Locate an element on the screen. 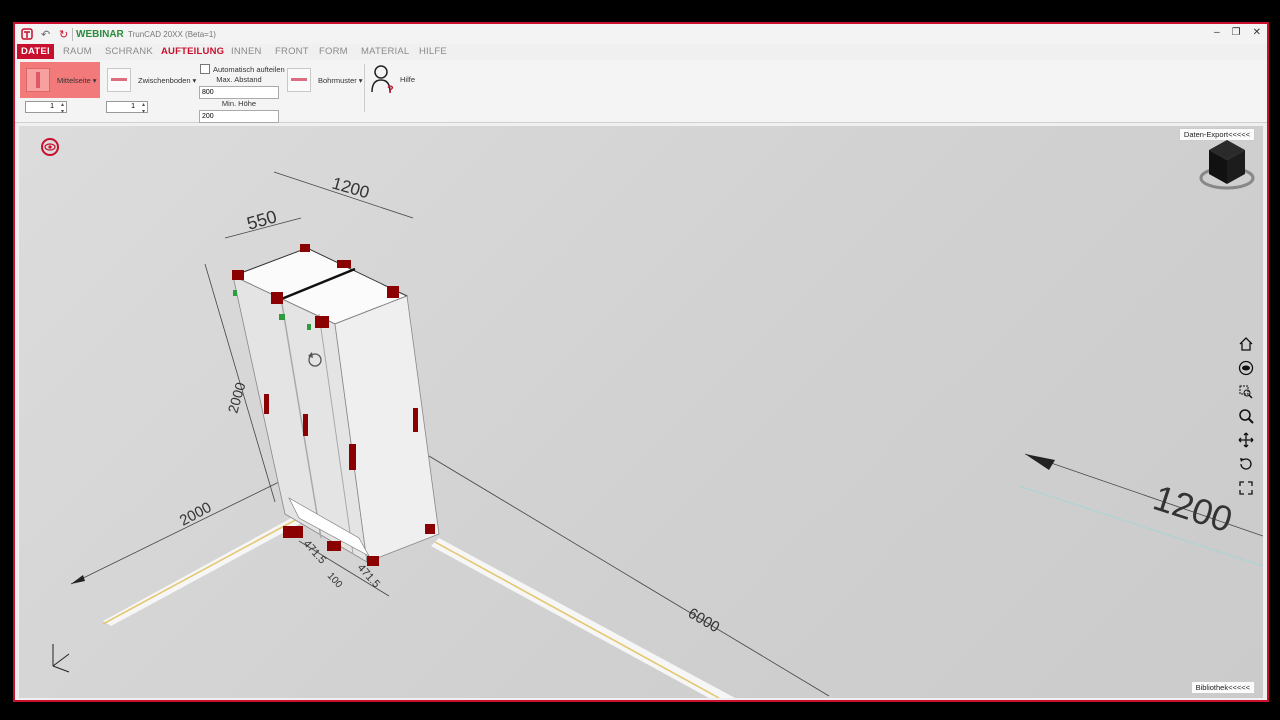 The height and width of the screenshot is (720, 1280). checkbox-box is located at coordinates (205, 69).